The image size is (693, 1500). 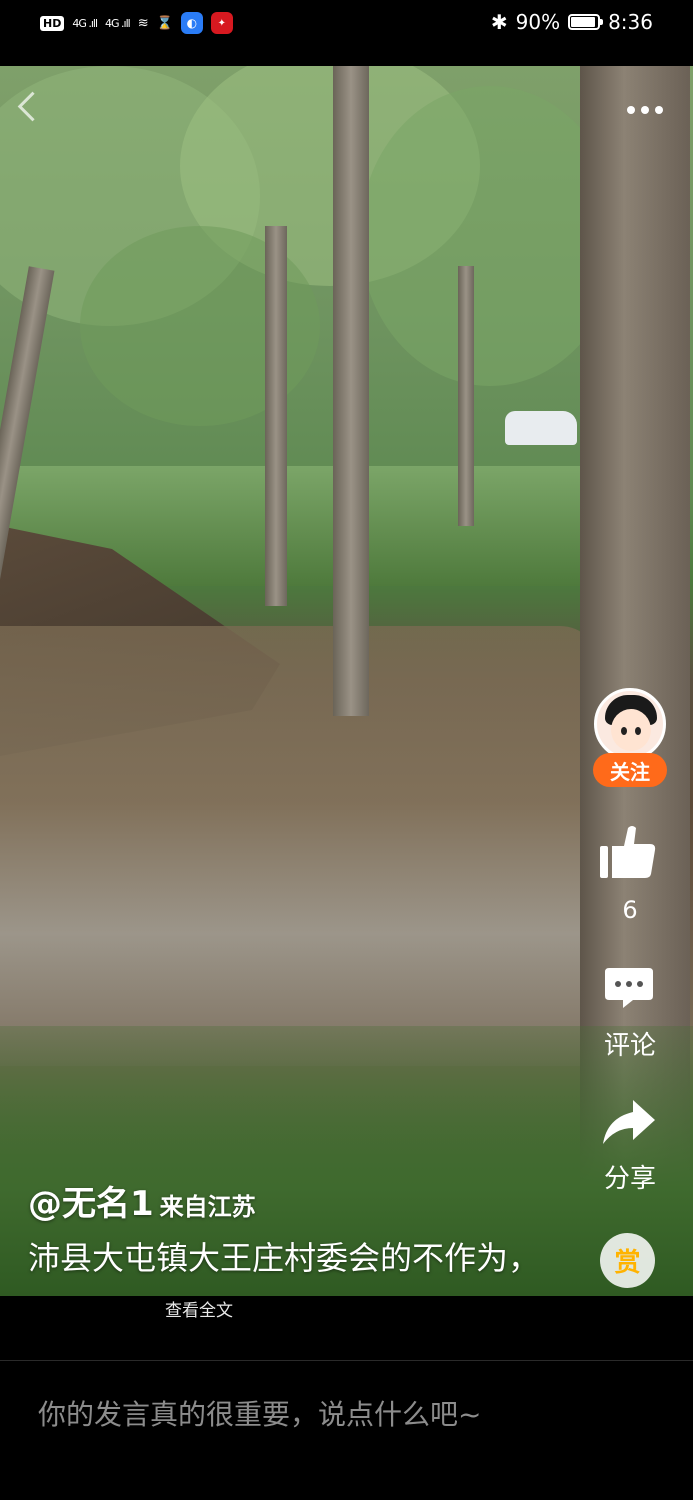 I want to click on author-name: @无名1, so click(x=91, y=1204).